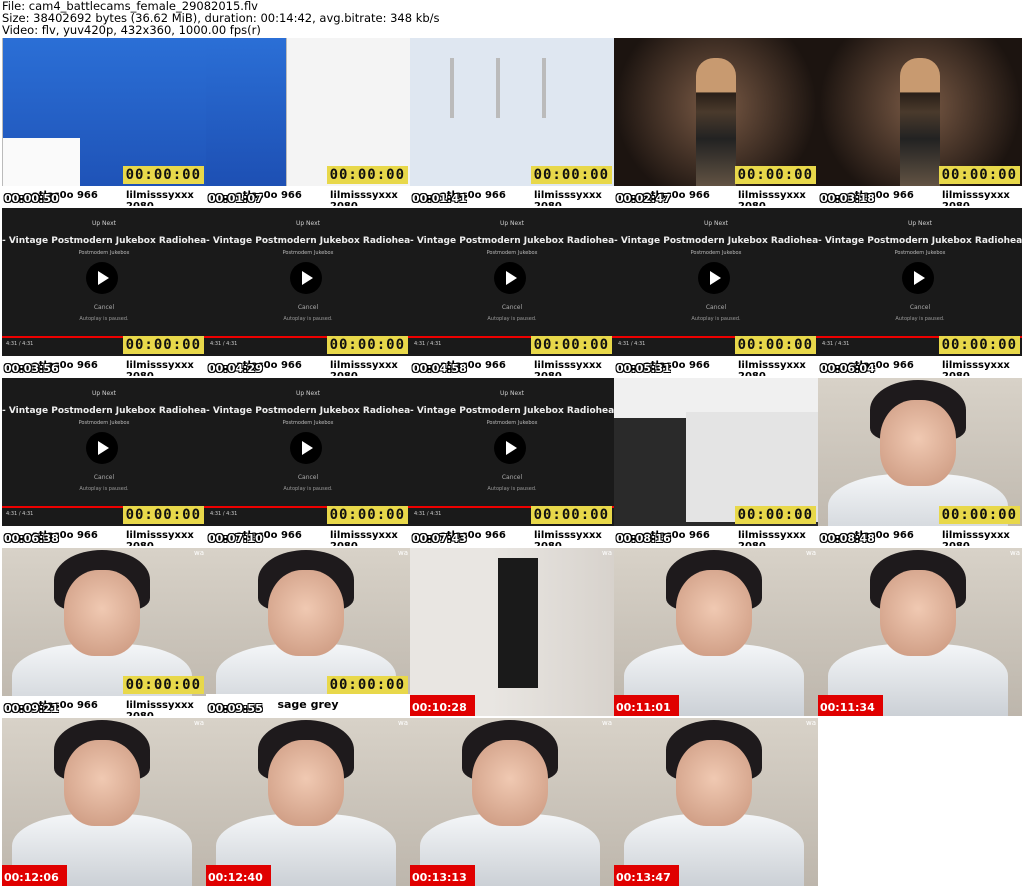 The image size is (1024, 889). What do you see at coordinates (850, 705) in the screenshot?
I see `timestamp-label: 00:11:34` at bounding box center [850, 705].